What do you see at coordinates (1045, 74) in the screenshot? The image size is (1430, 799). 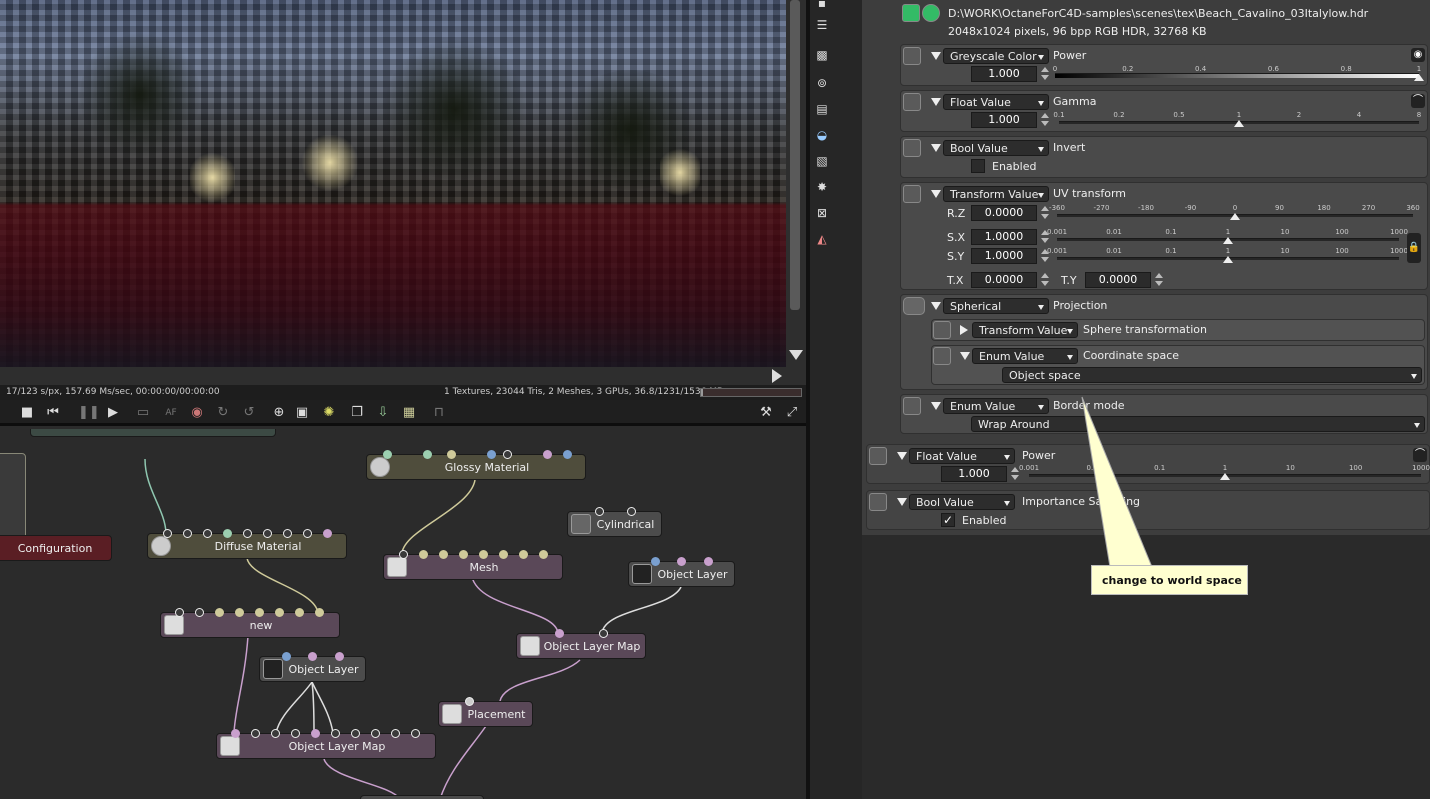 I see `power-spinner` at bounding box center [1045, 74].